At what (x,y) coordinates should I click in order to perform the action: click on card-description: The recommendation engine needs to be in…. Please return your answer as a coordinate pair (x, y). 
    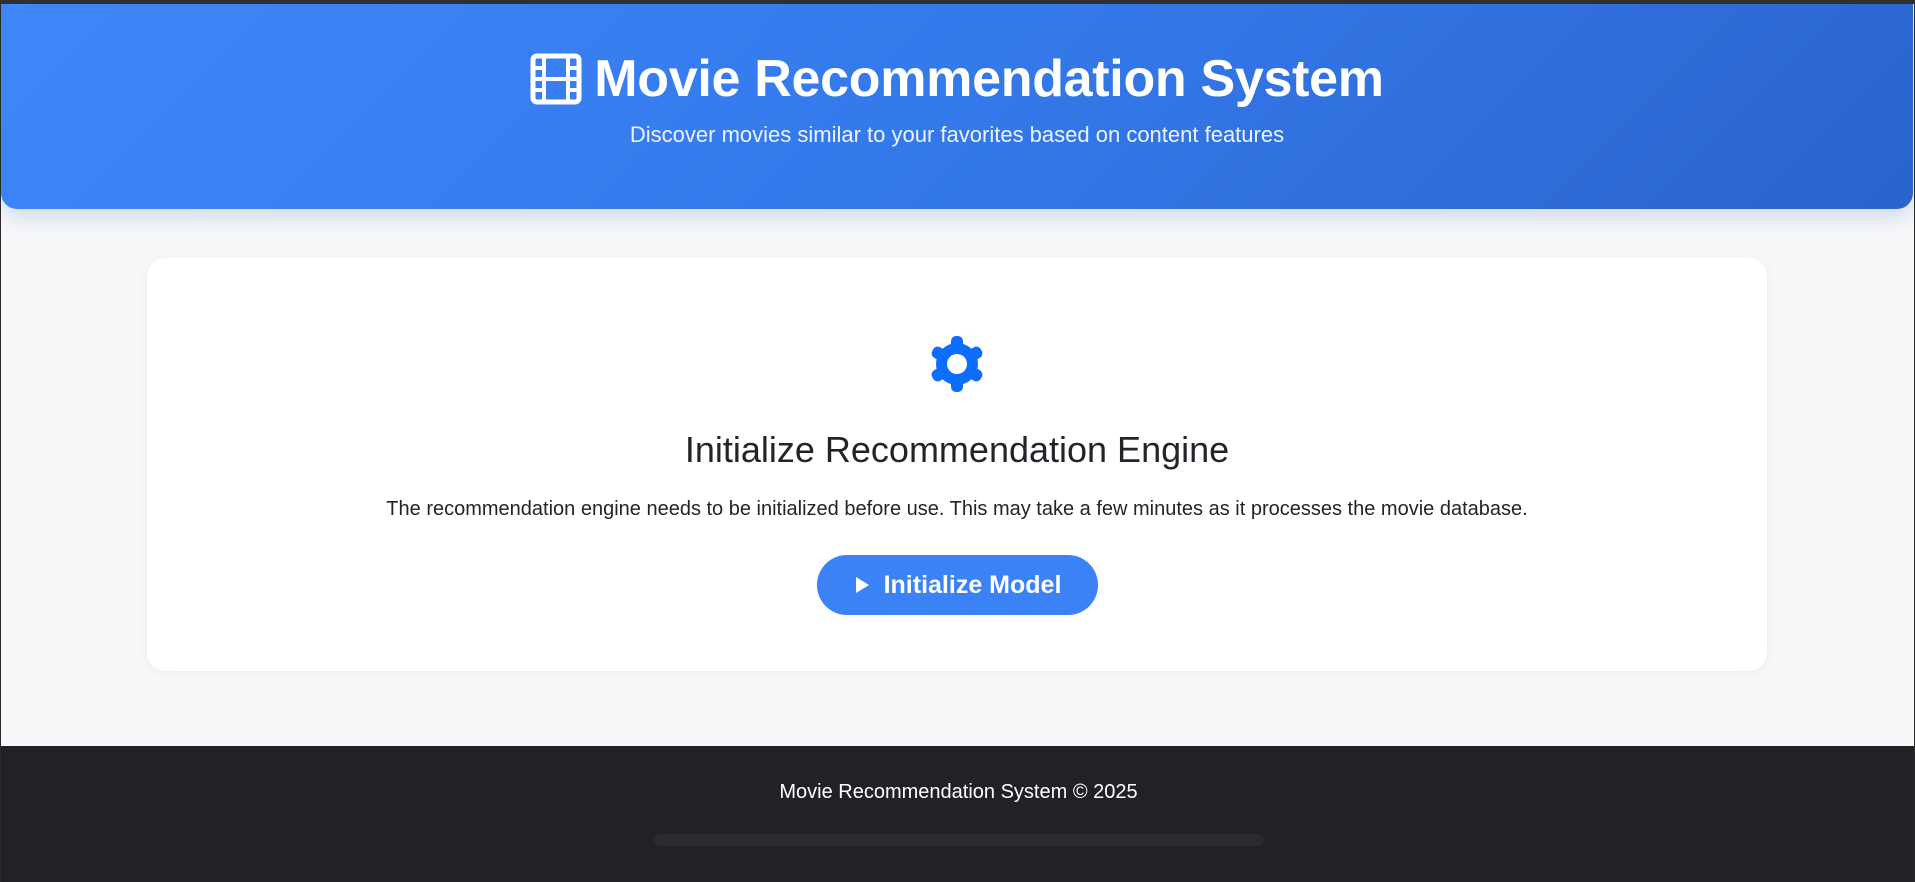
    Looking at the image, I should click on (957, 509).